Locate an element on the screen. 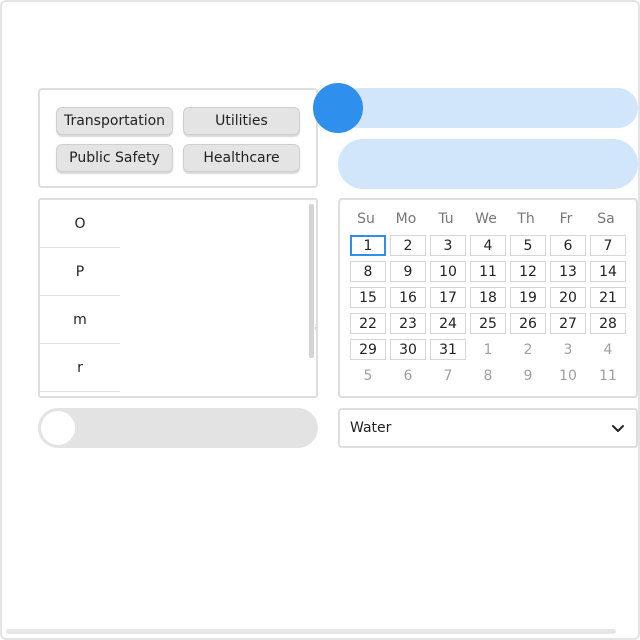  weekday-label: Tu is located at coordinates (446, 219).